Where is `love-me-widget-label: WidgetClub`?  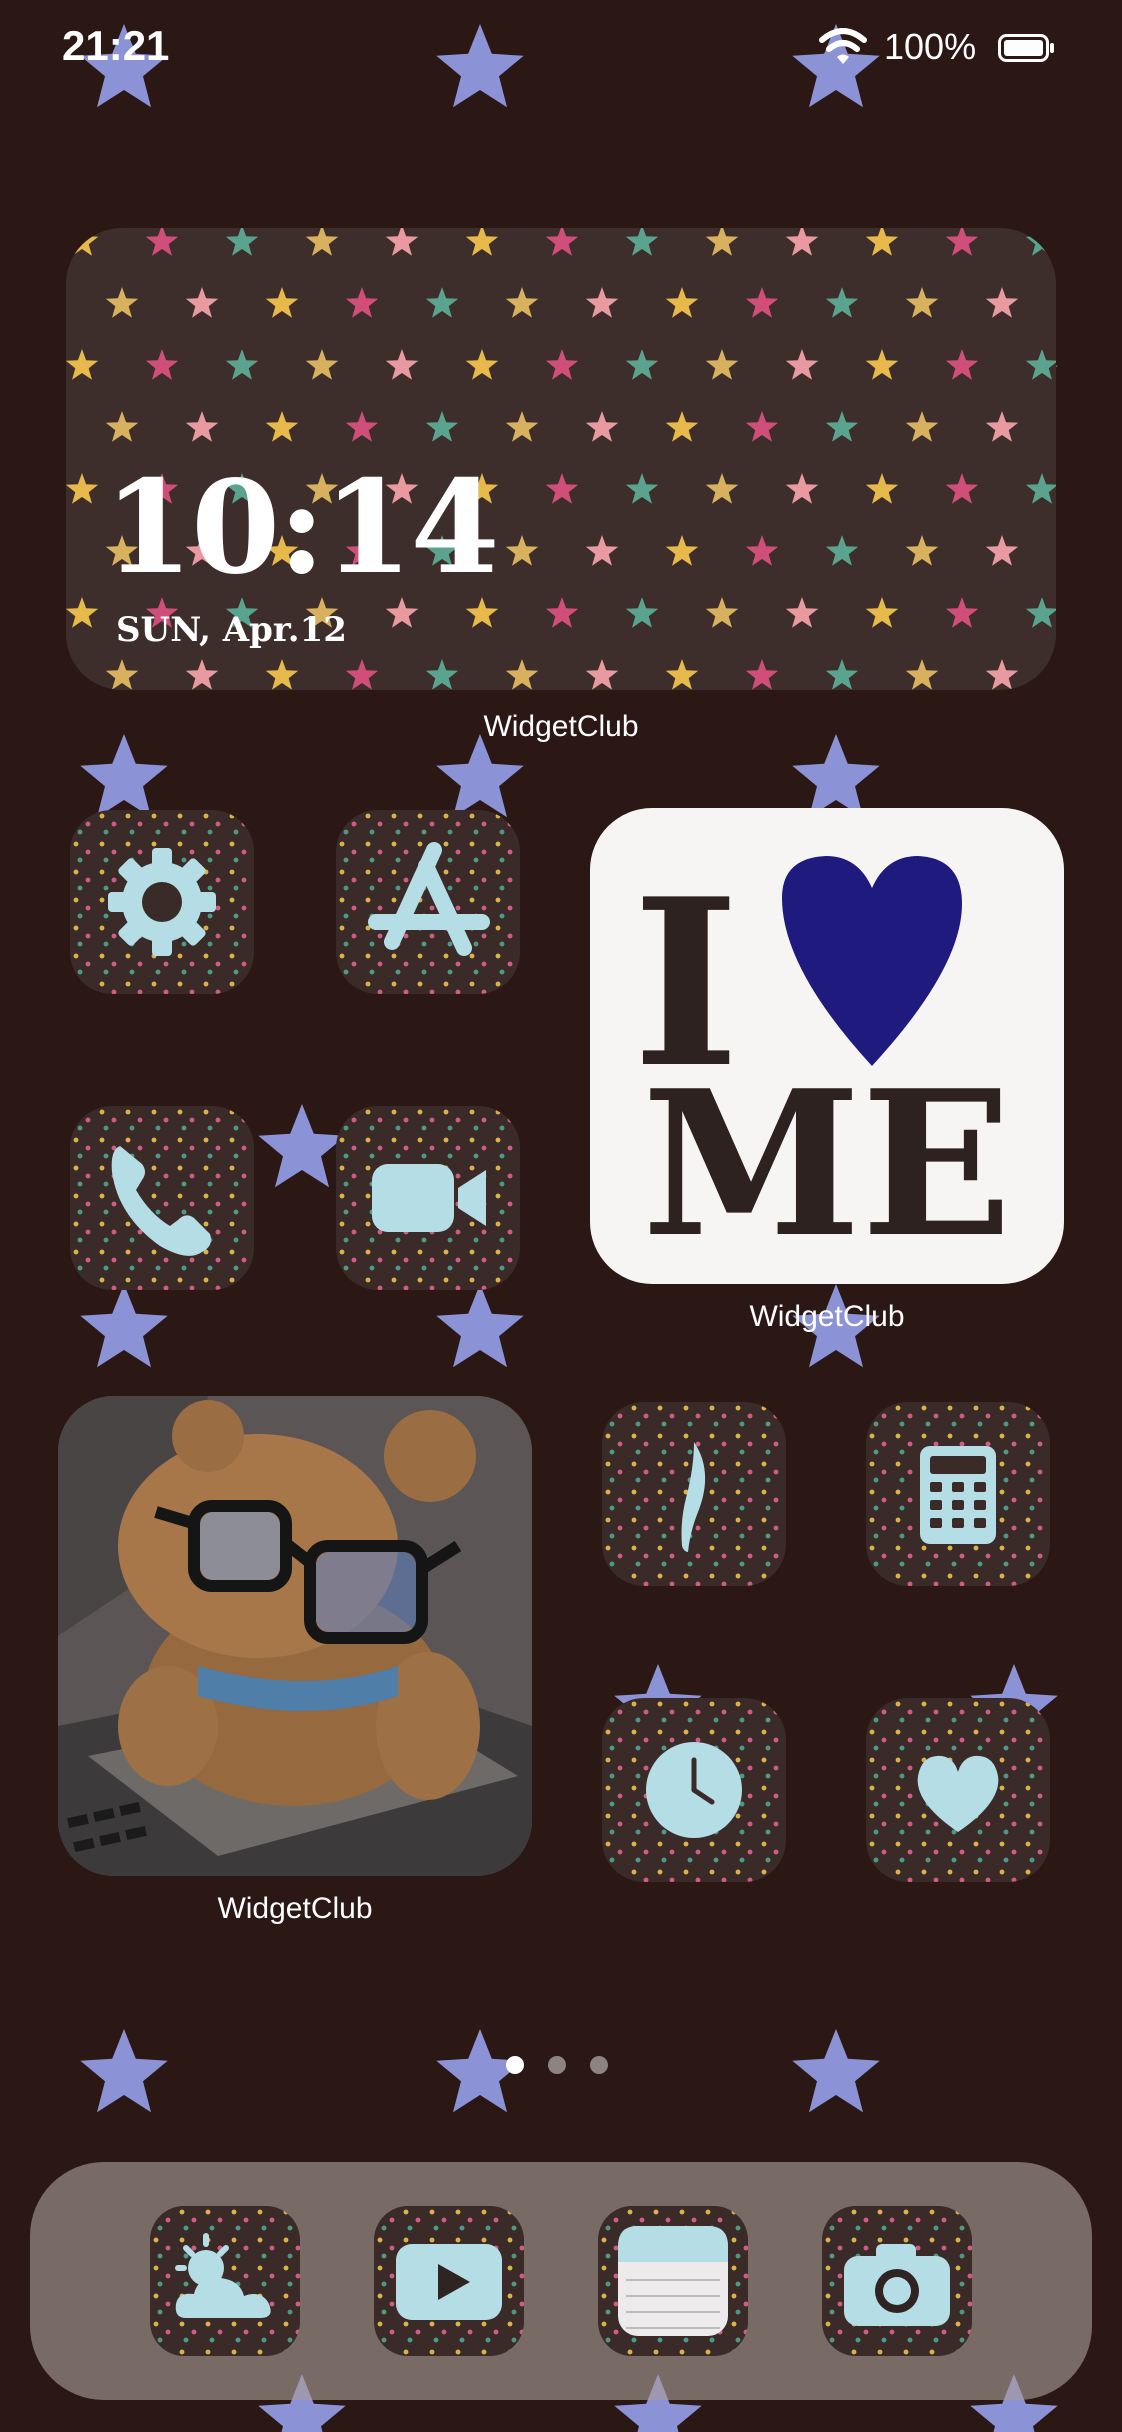 love-me-widget-label: WidgetClub is located at coordinates (827, 1316).